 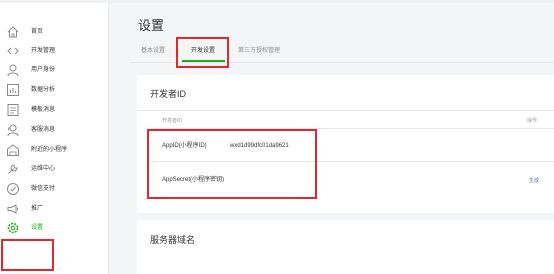 I want to click on settings-highlight-box, so click(x=27, y=255).